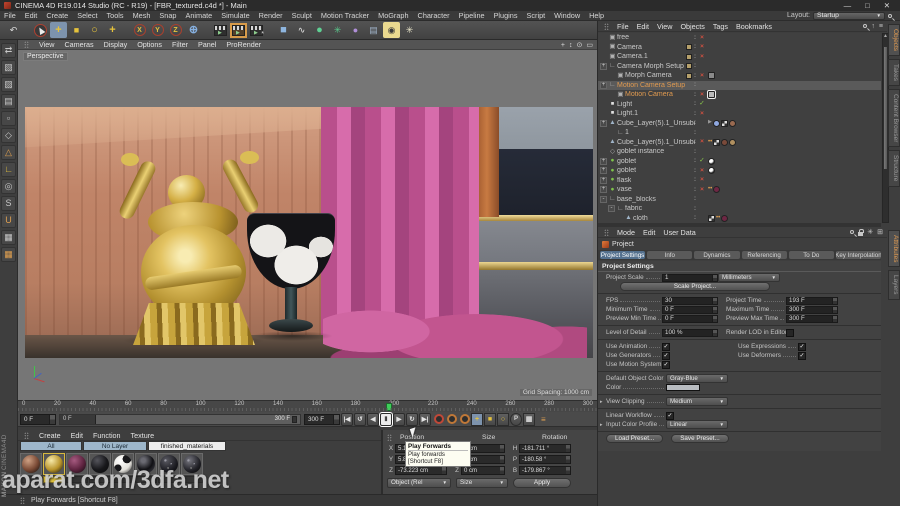 This screenshot has height=506, width=900. What do you see at coordinates (516, 419) in the screenshot?
I see `key-parameter-toggle: P` at bounding box center [516, 419].